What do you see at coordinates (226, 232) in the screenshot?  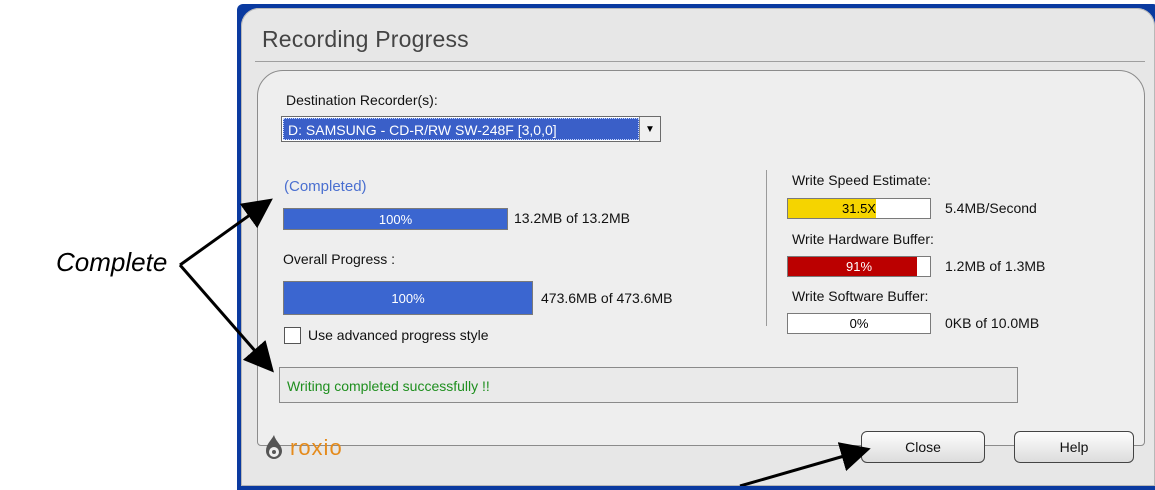 I see `arrow-to-completed` at bounding box center [226, 232].